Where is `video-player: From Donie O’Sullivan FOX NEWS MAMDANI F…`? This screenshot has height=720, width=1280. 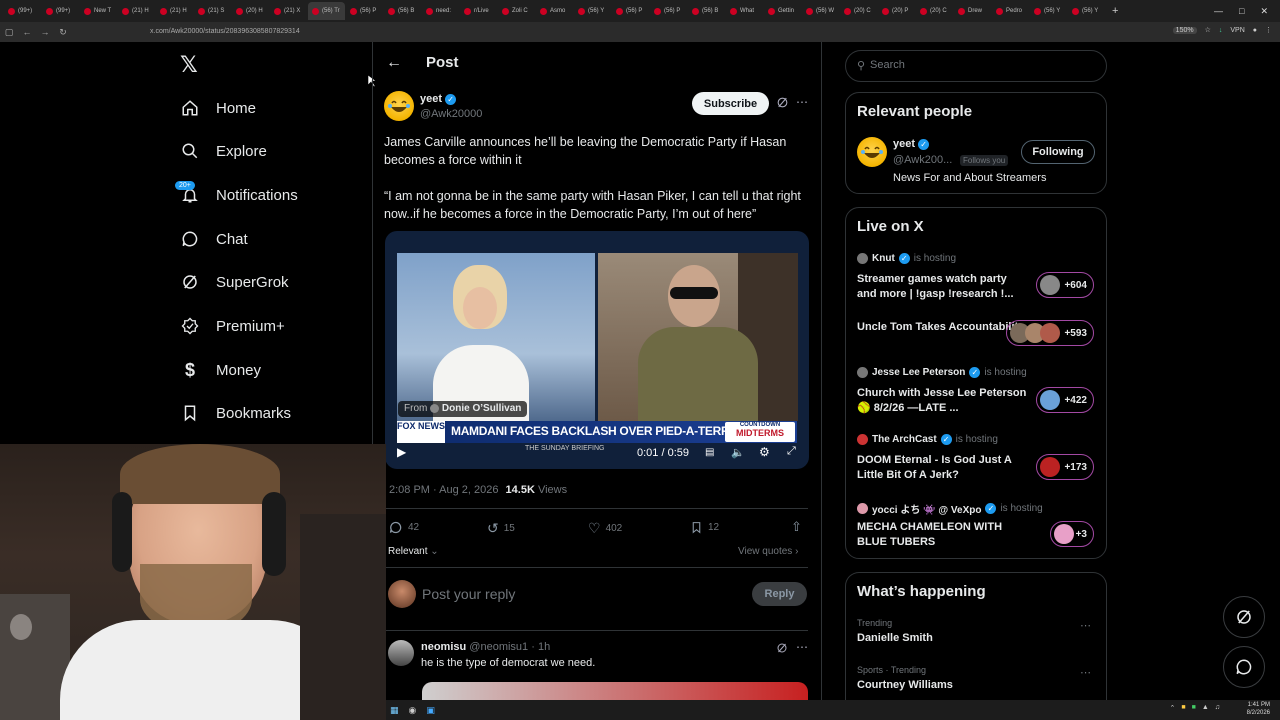
video-player: From Donie O’Sullivan FOX NEWS MAMDANI F… is located at coordinates (597, 350).